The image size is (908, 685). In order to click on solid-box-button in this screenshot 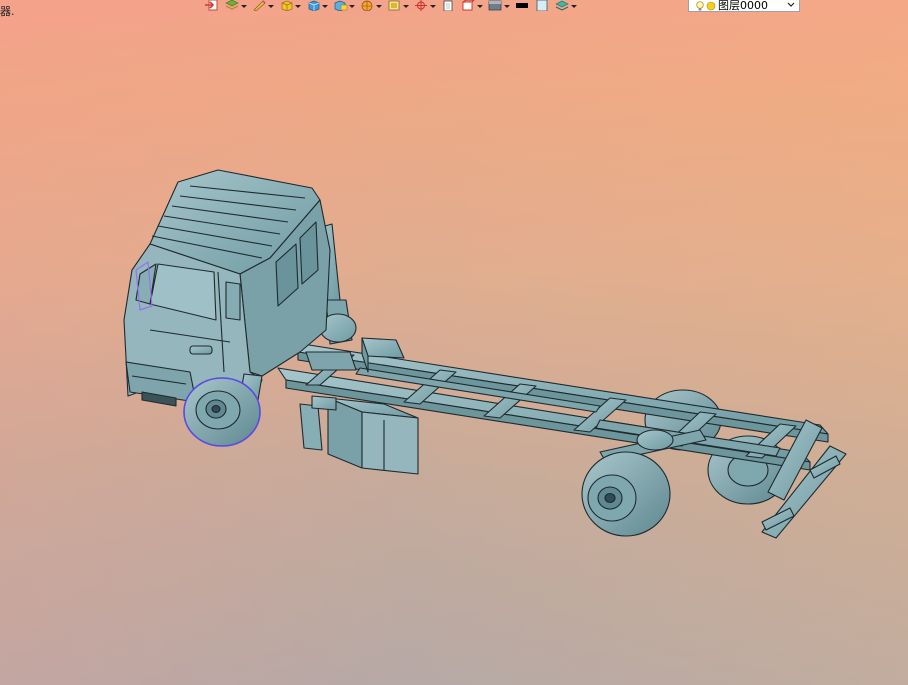, I will do `click(289, 6)`.